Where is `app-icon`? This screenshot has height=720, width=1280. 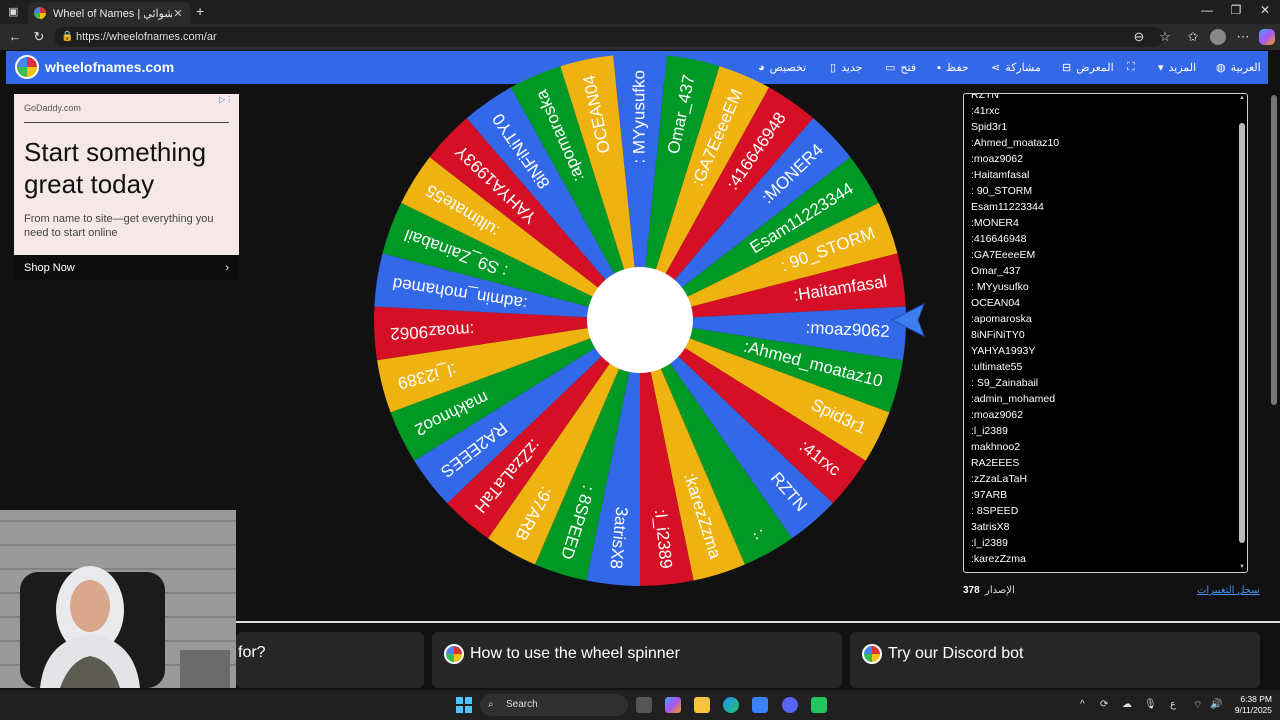 app-icon is located at coordinates (819, 705).